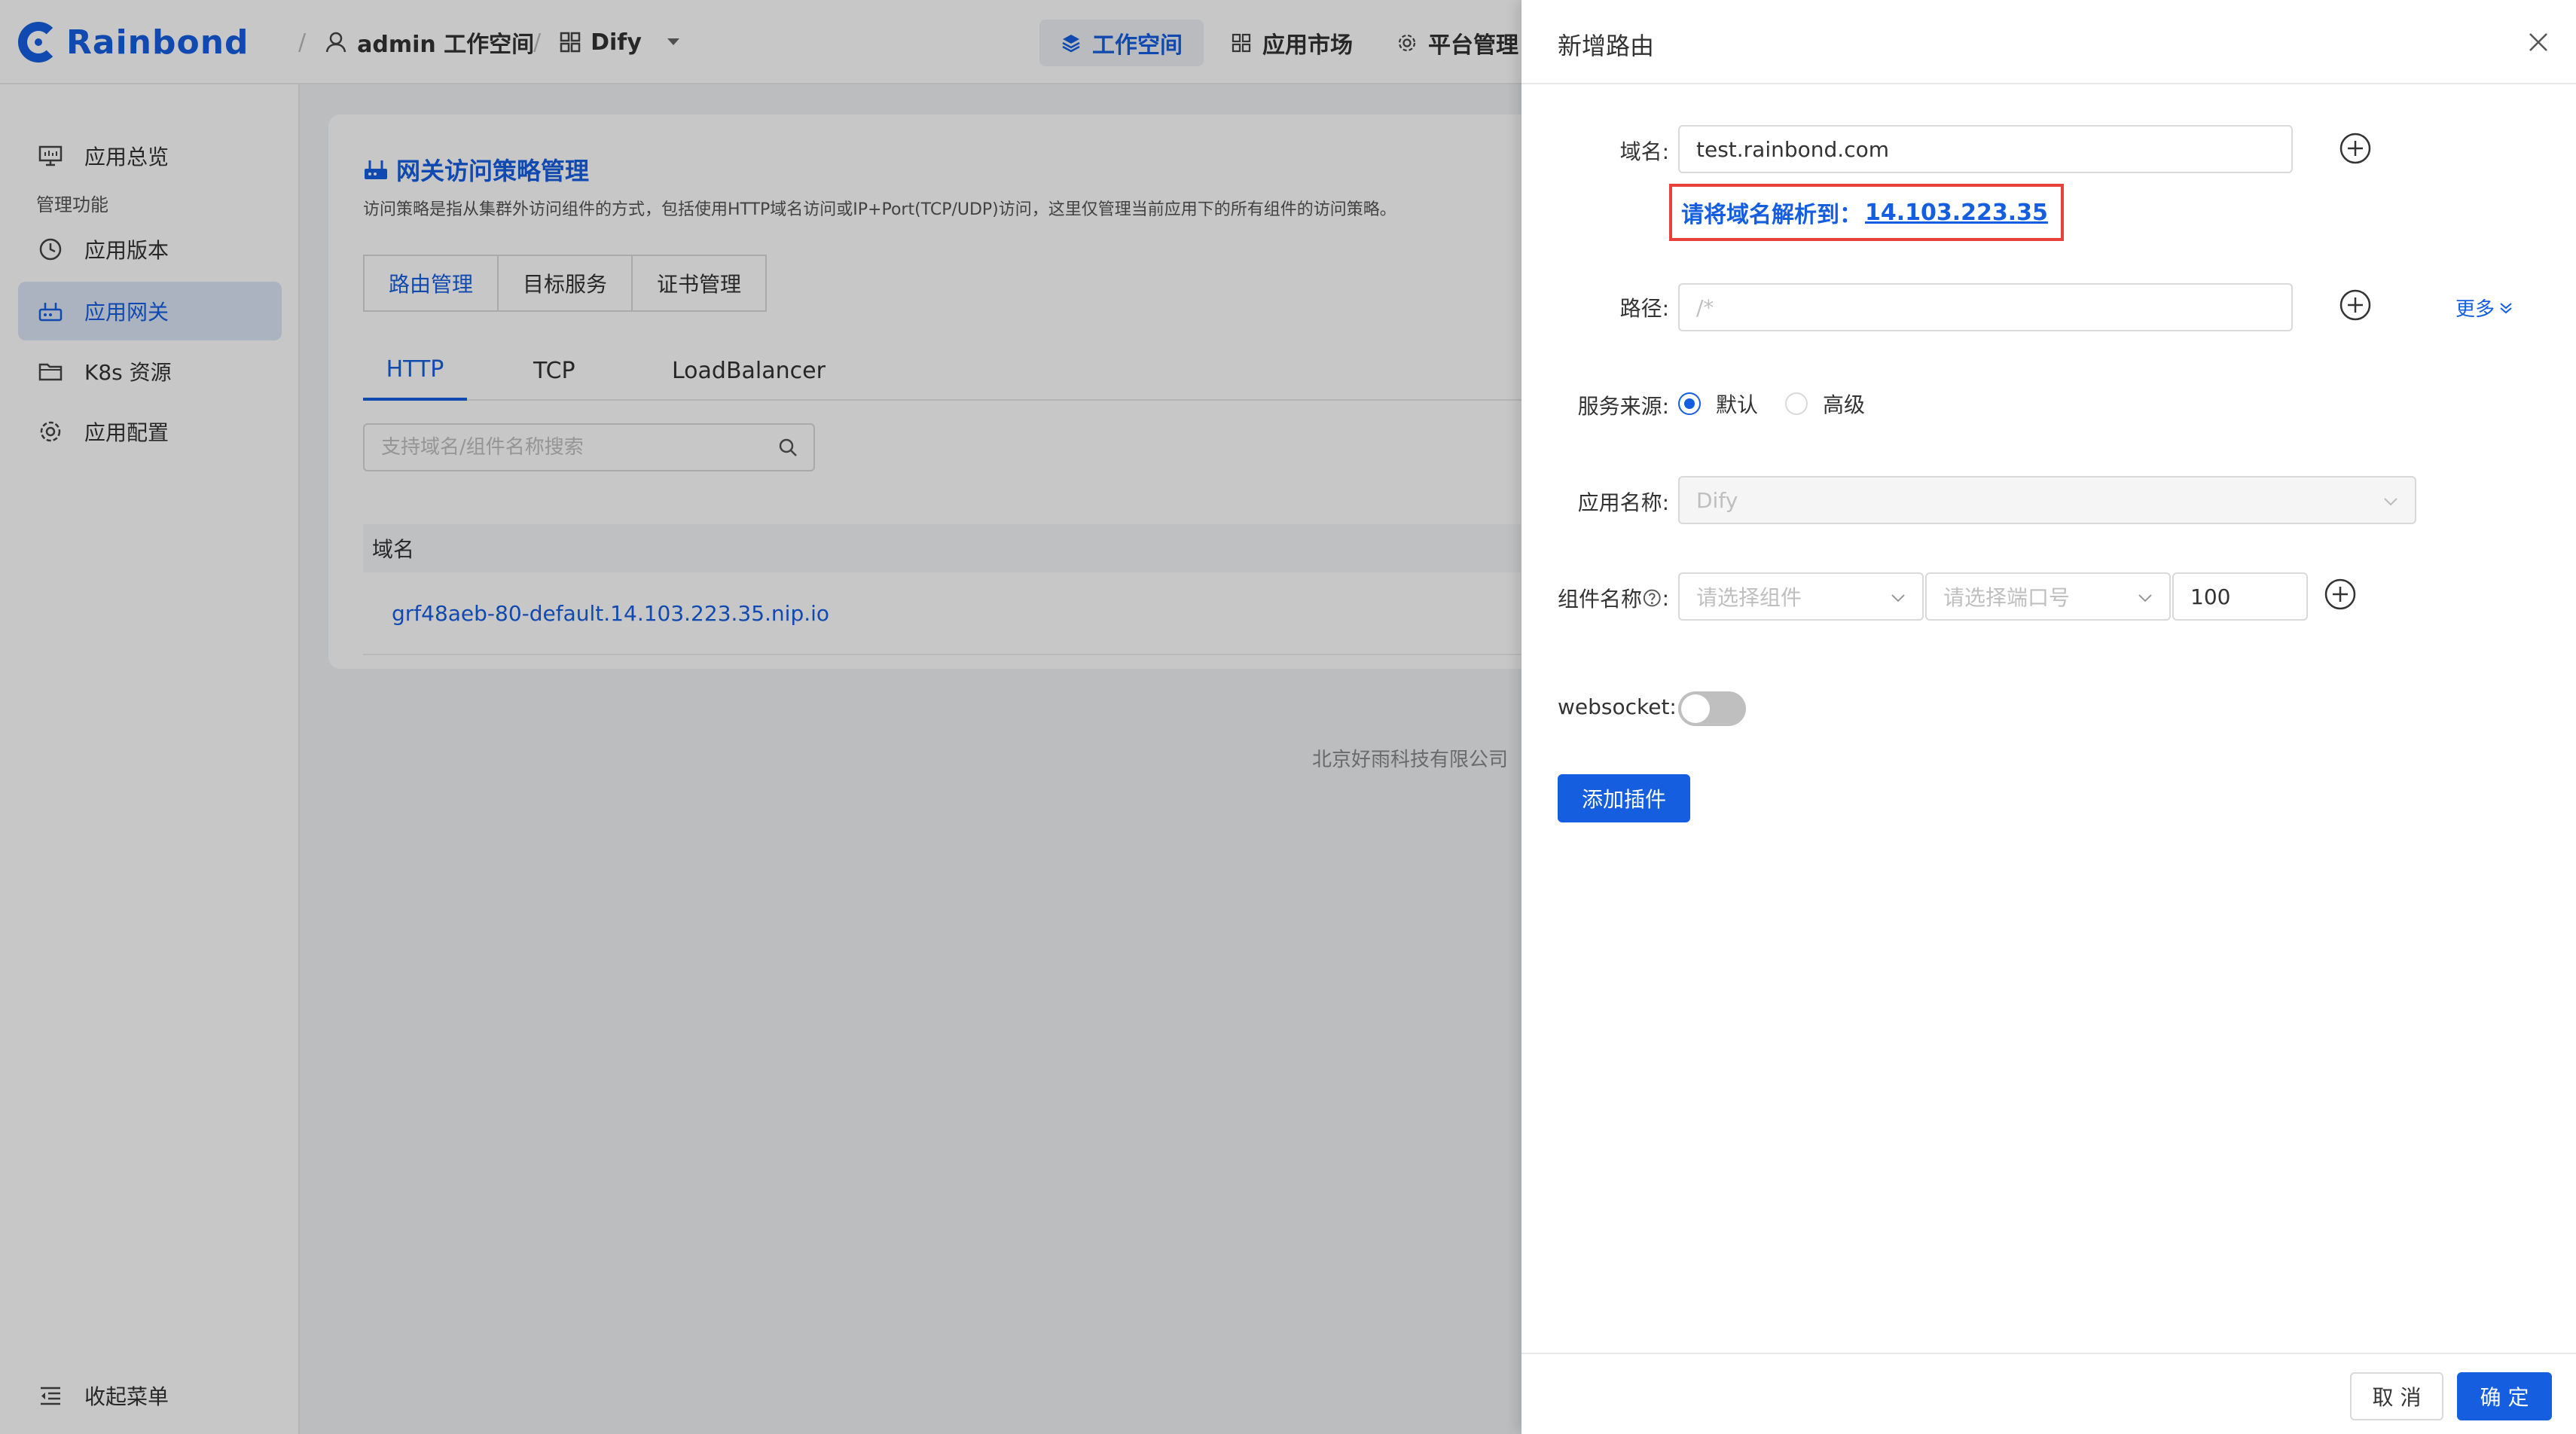 Image resolution: width=2576 pixels, height=1434 pixels. What do you see at coordinates (2397, 1396) in the screenshot?
I see `cancel-button: 取 消` at bounding box center [2397, 1396].